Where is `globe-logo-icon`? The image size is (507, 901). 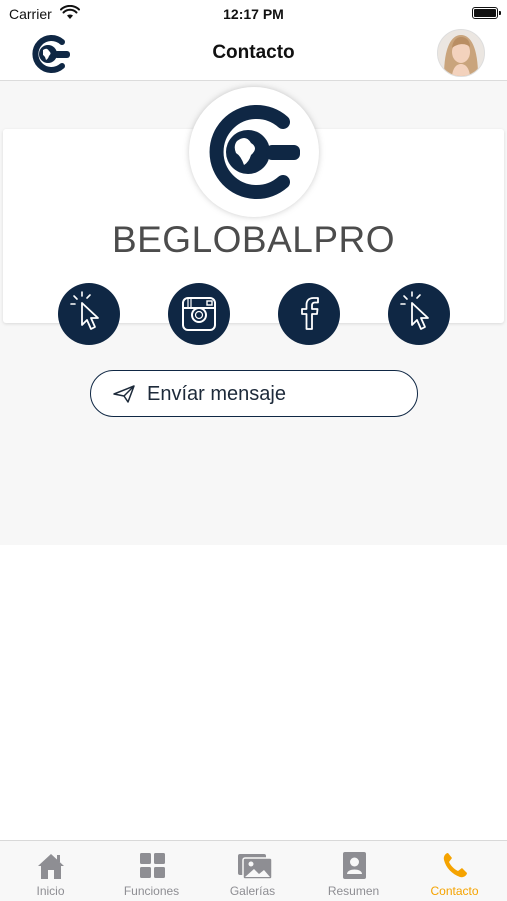 globe-logo-icon is located at coordinates (254, 152).